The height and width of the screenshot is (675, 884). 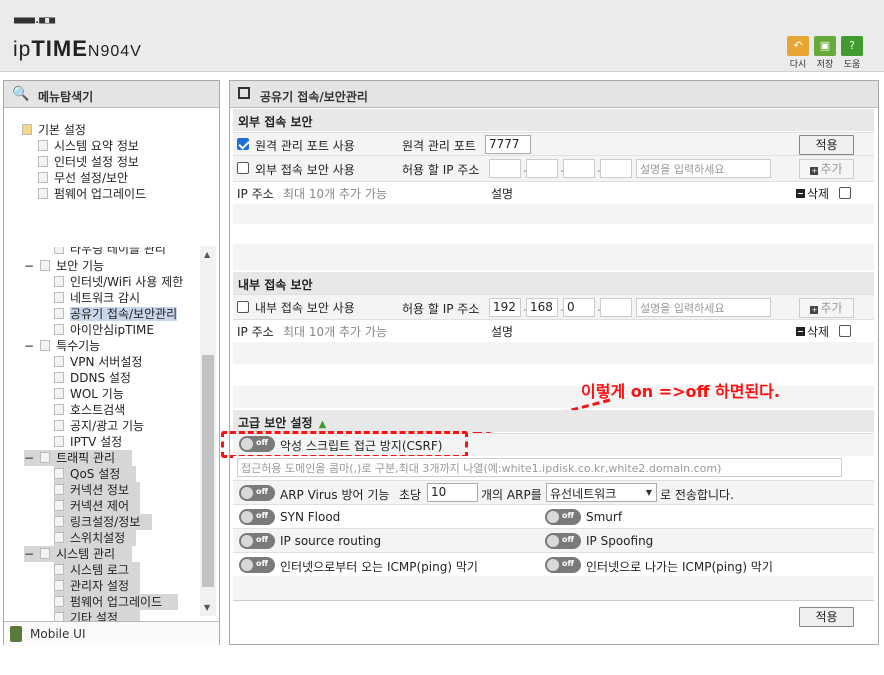 I want to click on save-label: 저장, so click(x=825, y=65).